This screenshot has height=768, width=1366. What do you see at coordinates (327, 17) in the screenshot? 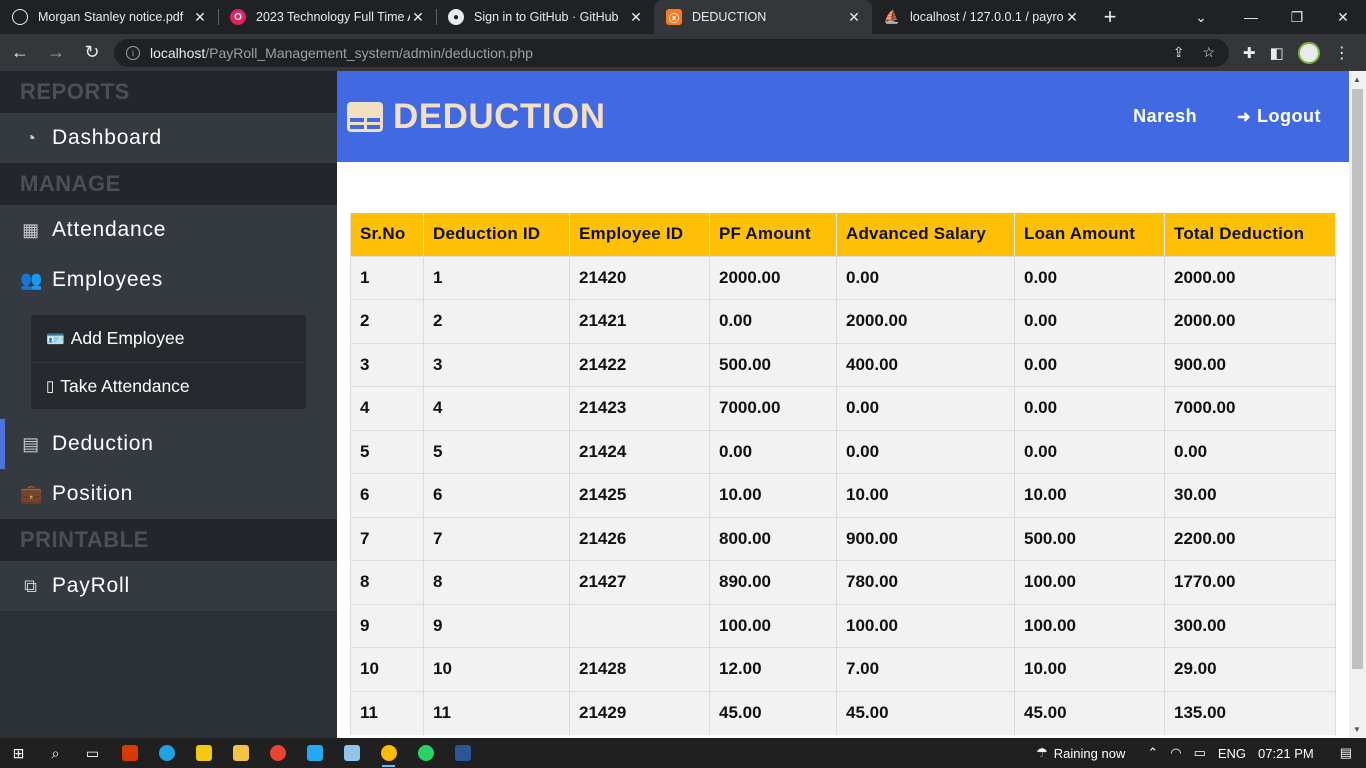
I see `browser-tab: O 2023 Technology Full Time Ar ✕` at bounding box center [327, 17].